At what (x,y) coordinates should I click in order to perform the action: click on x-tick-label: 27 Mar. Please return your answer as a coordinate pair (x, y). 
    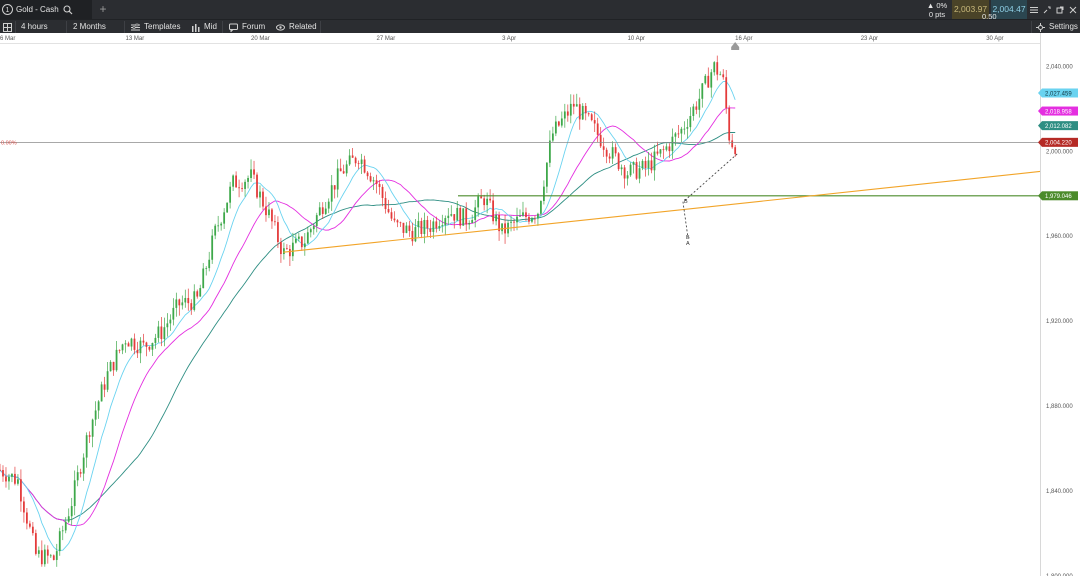
    Looking at the image, I should click on (386, 39).